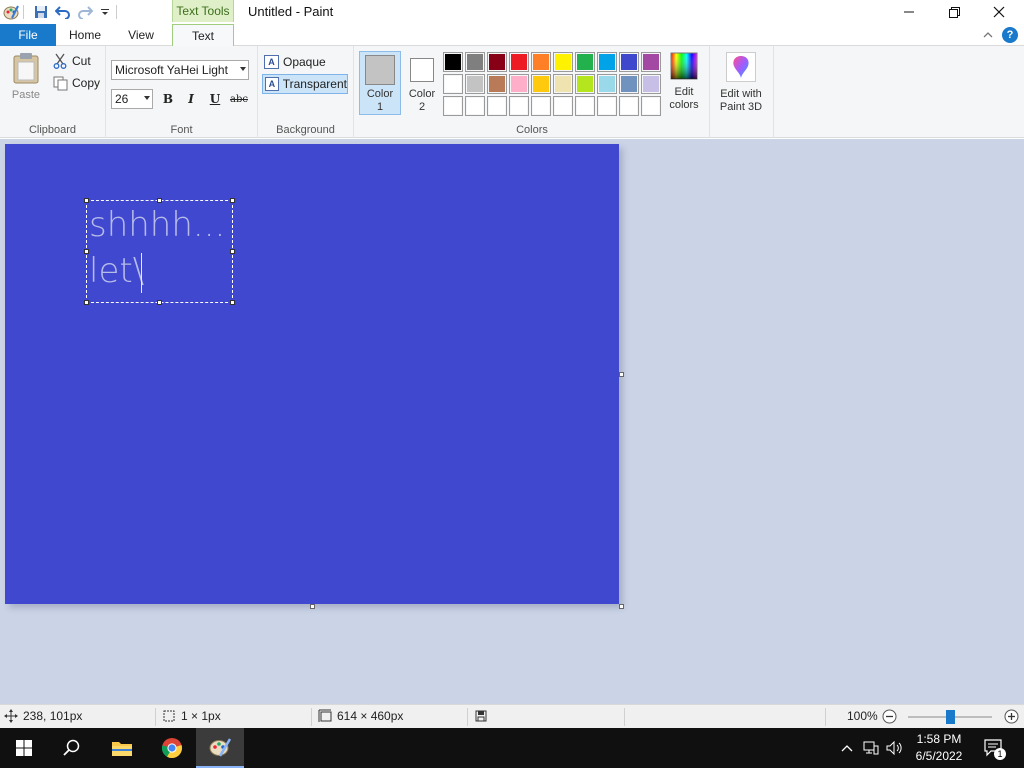  I want to click on undo-icon, so click(63, 12).